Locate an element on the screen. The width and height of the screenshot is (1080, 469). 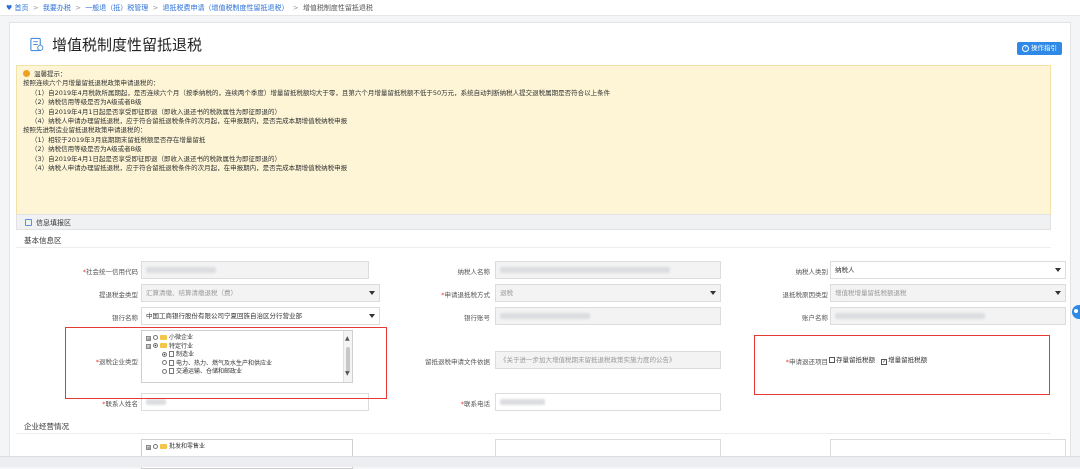
radio-button is located at coordinates (155, 446).